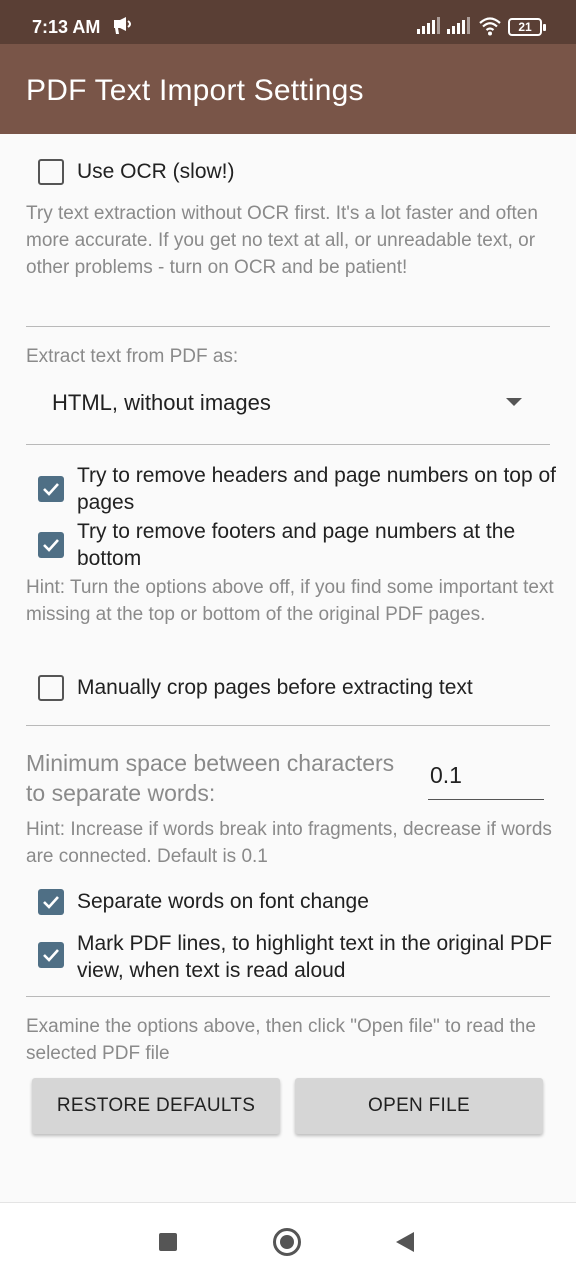  I want to click on app-bar: PDF Text Import Settings, so click(288, 89).